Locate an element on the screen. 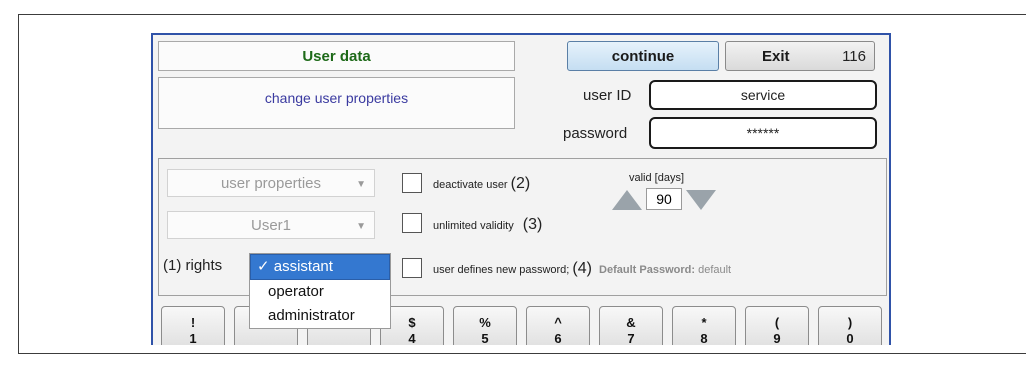 The image size is (1026, 378). user-id-field: service is located at coordinates (763, 95).